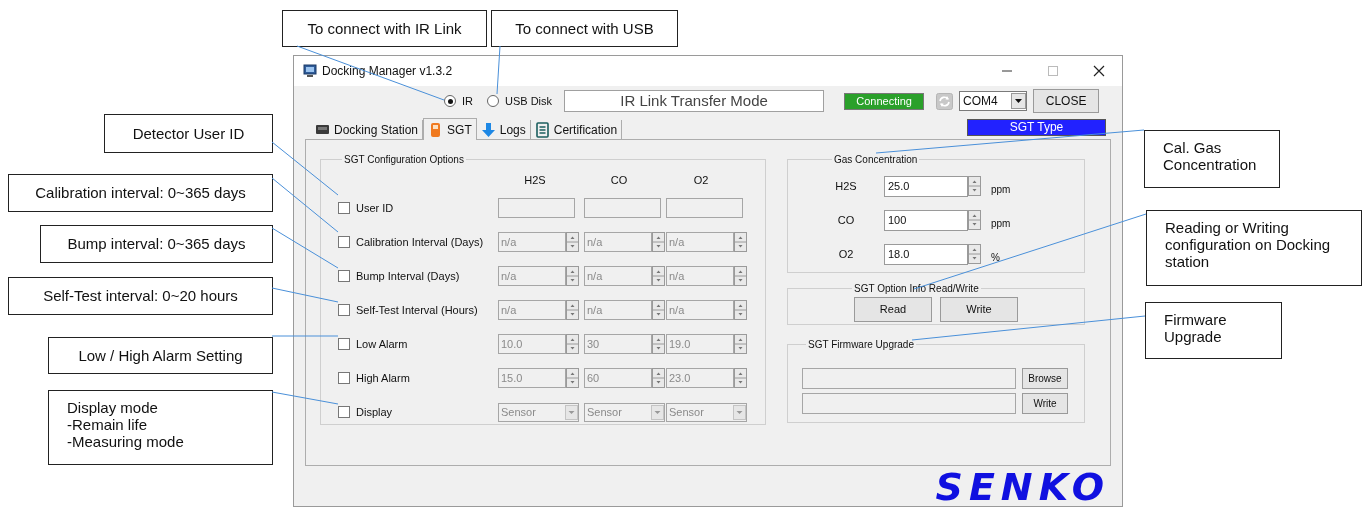 The image size is (1370, 507). I want to click on mode-display: IR Link Transfer Mode, so click(694, 101).